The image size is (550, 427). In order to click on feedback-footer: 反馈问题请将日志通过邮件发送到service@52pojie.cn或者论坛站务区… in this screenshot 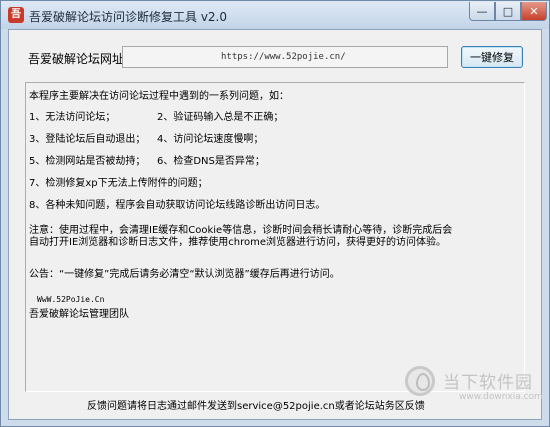, I will do `click(256, 406)`.